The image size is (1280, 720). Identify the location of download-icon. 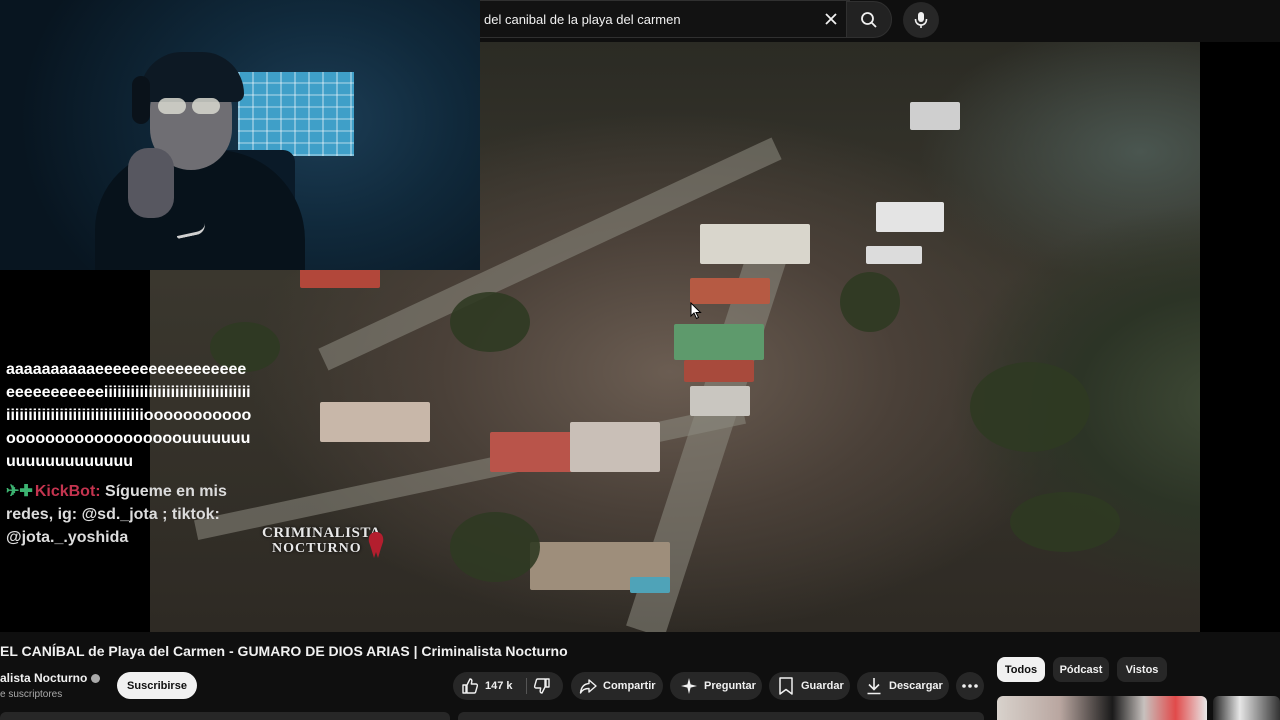
(874, 686).